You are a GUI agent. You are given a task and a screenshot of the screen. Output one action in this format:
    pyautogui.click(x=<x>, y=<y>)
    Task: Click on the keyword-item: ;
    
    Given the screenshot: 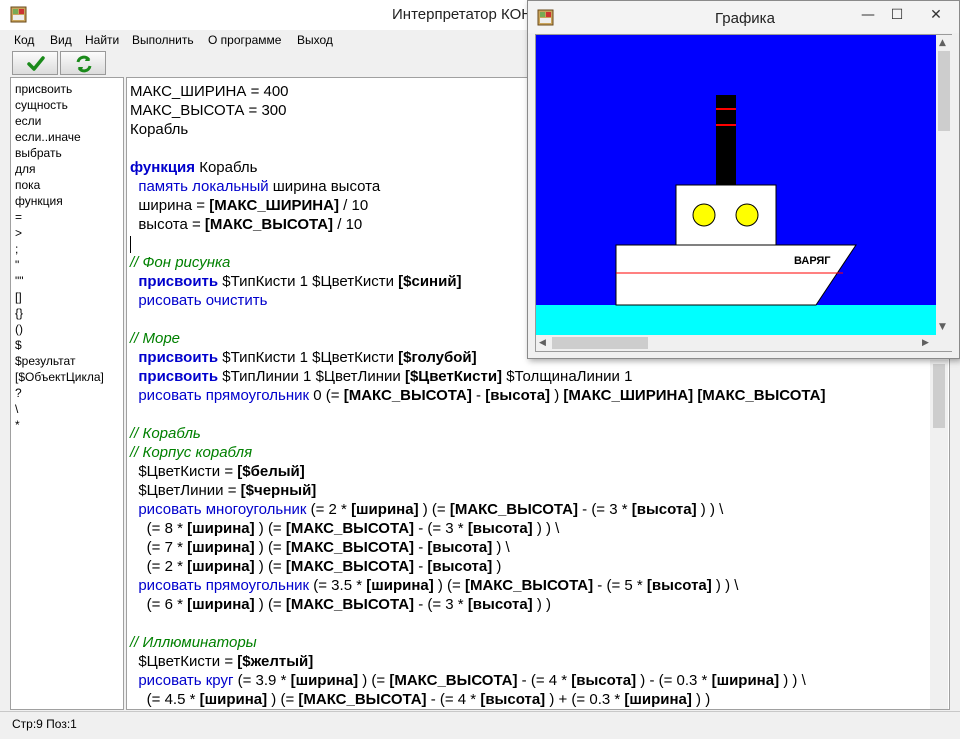 What is the action you would take?
    pyautogui.click(x=16, y=249)
    